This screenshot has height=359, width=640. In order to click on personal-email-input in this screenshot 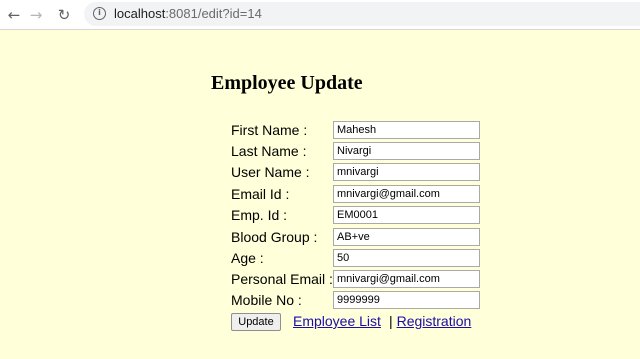, I will do `click(406, 279)`.